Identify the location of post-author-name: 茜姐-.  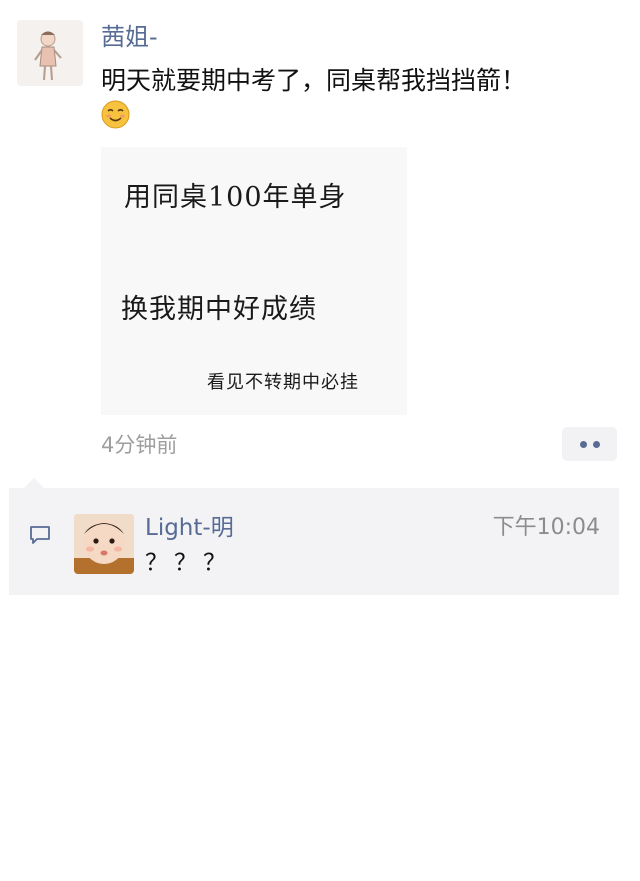
(129, 37).